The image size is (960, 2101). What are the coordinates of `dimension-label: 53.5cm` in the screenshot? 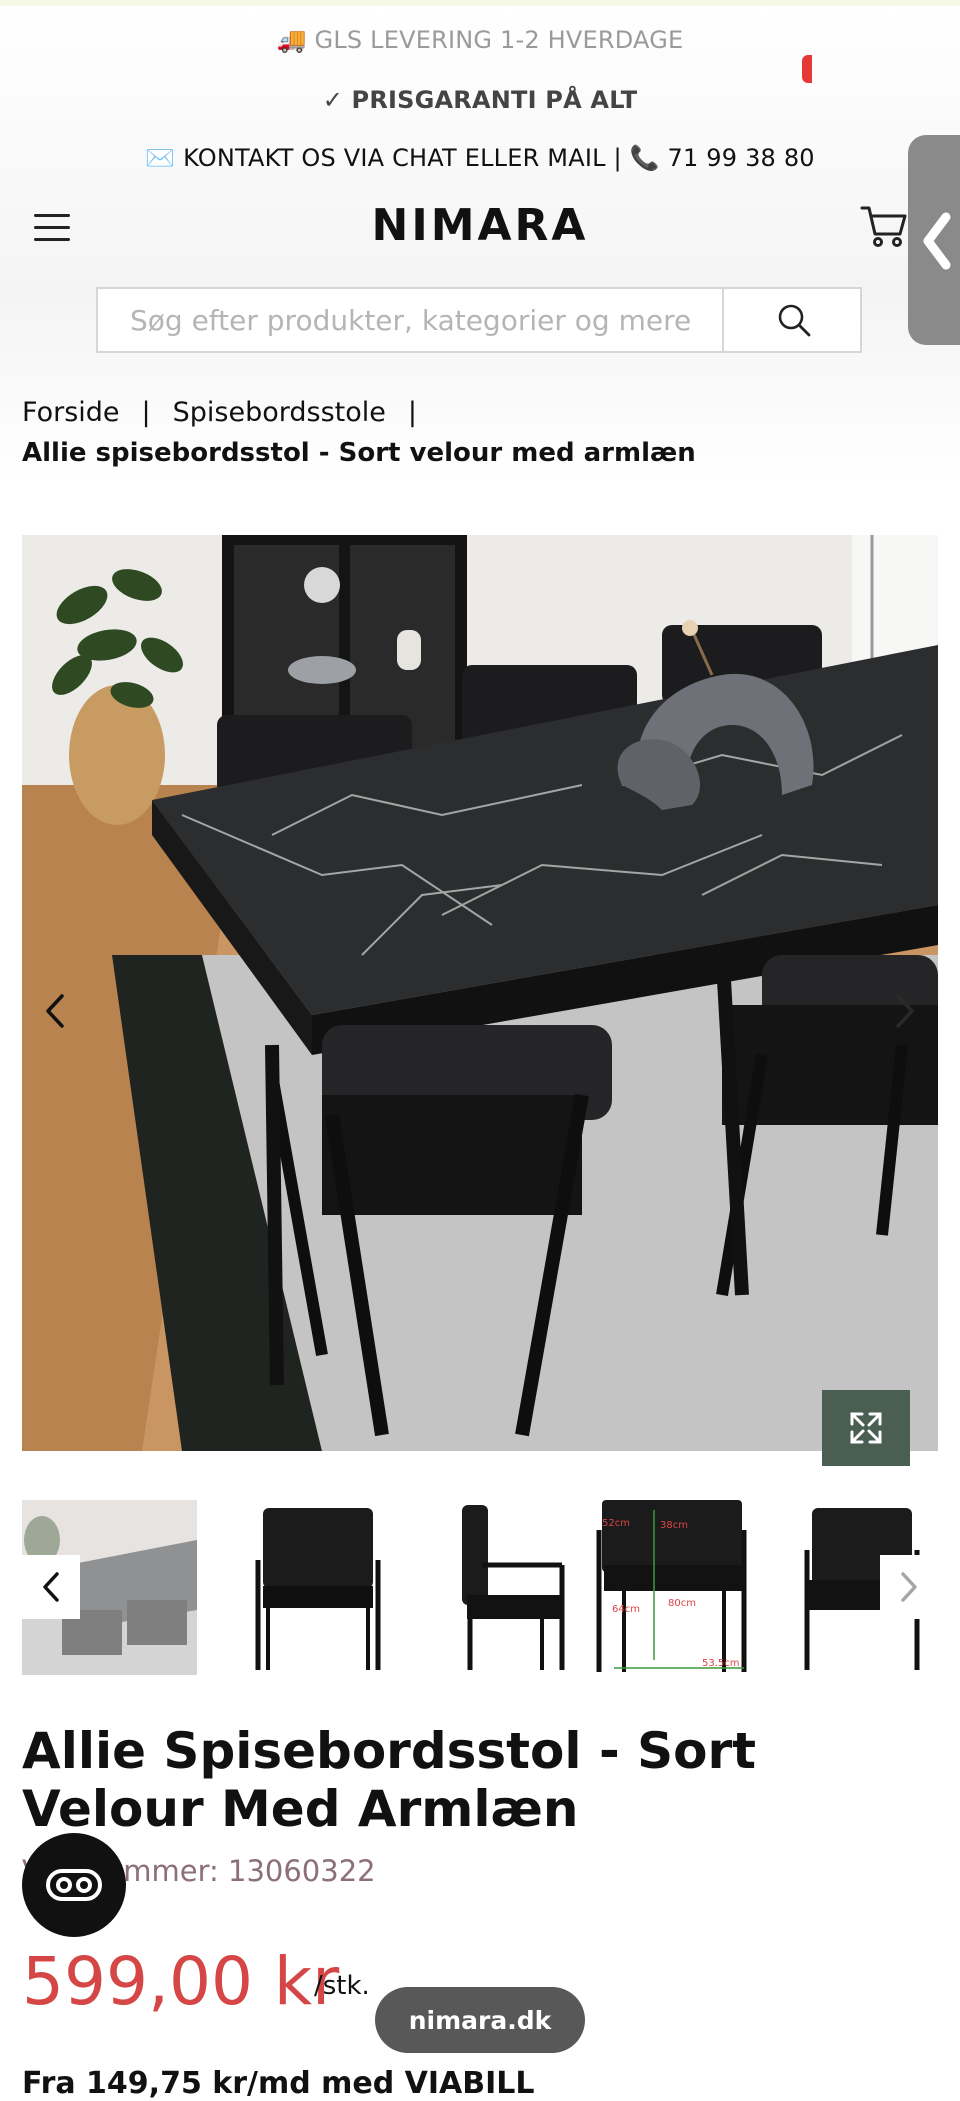 It's located at (721, 1663).